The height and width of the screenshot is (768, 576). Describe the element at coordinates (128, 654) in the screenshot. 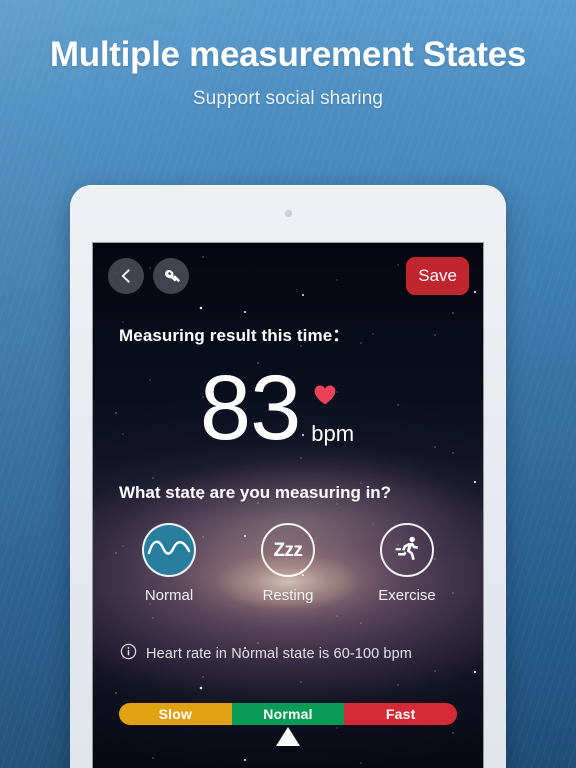

I see `info-circle-icon` at that location.